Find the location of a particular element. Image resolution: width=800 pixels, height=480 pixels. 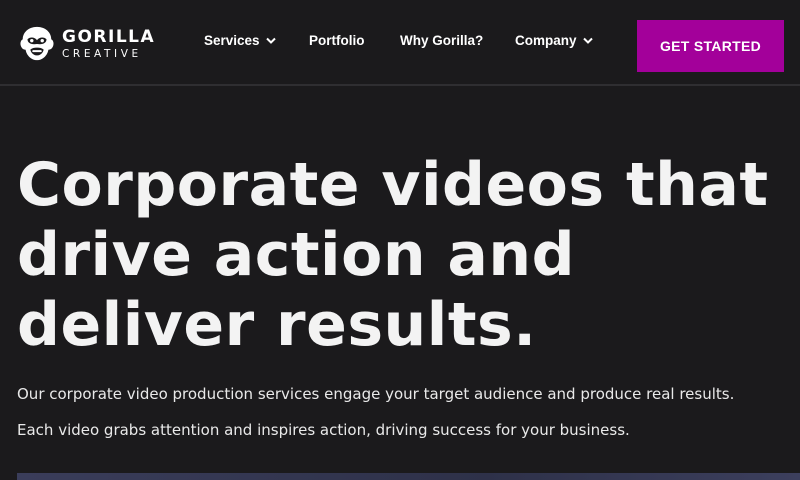

logo-text-creative: CREATIVE is located at coordinates (102, 53).